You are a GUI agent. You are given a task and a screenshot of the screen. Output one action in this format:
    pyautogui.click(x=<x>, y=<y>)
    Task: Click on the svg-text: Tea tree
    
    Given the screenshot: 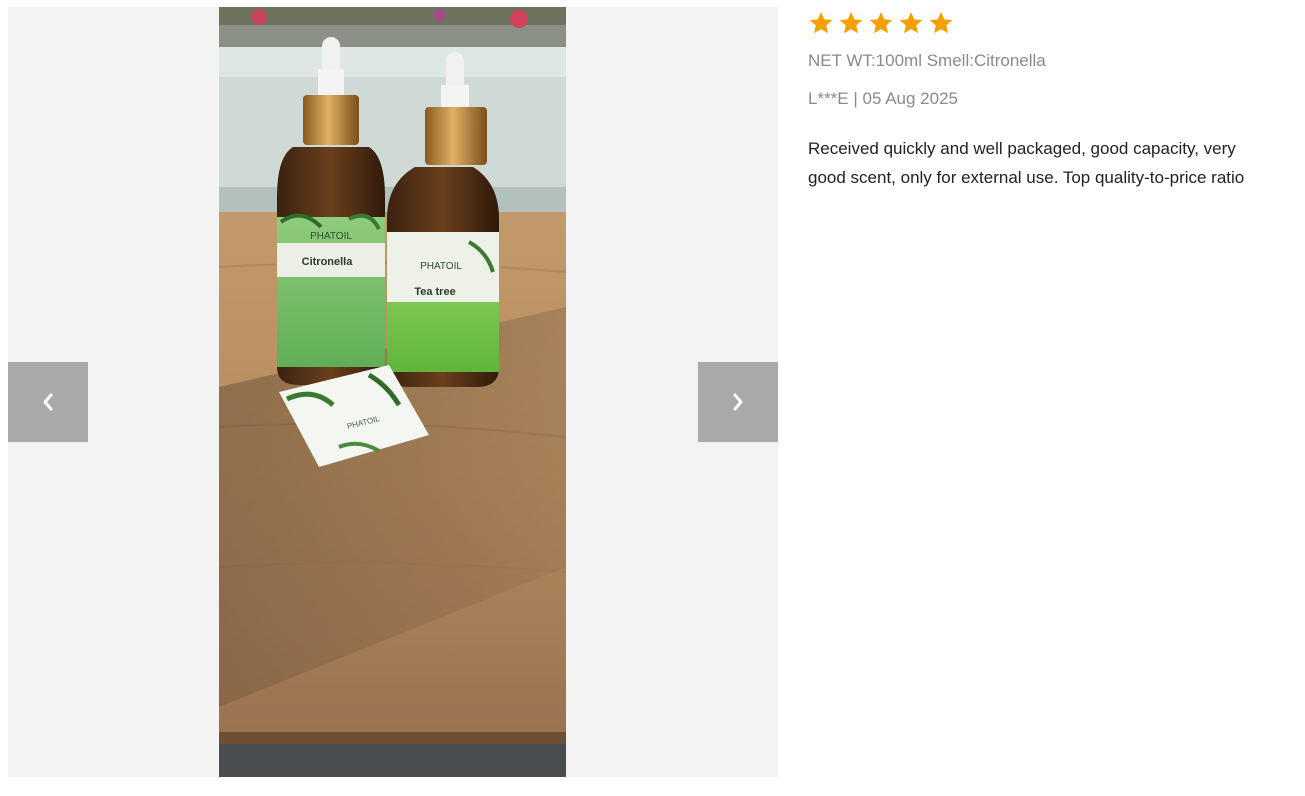 What is the action you would take?
    pyautogui.click(x=434, y=292)
    